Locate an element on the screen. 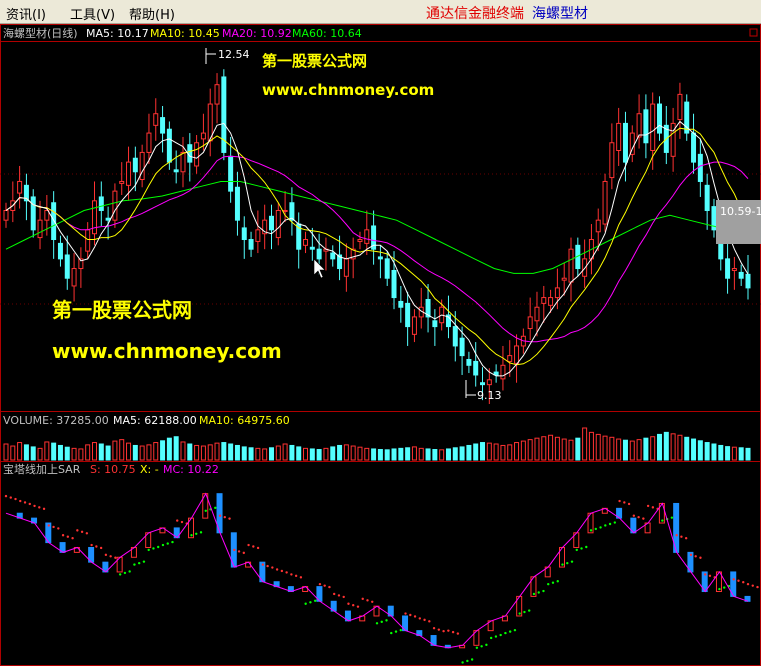 This screenshot has height=666, width=761. menu-help: 帮助(H) is located at coordinates (152, 13).